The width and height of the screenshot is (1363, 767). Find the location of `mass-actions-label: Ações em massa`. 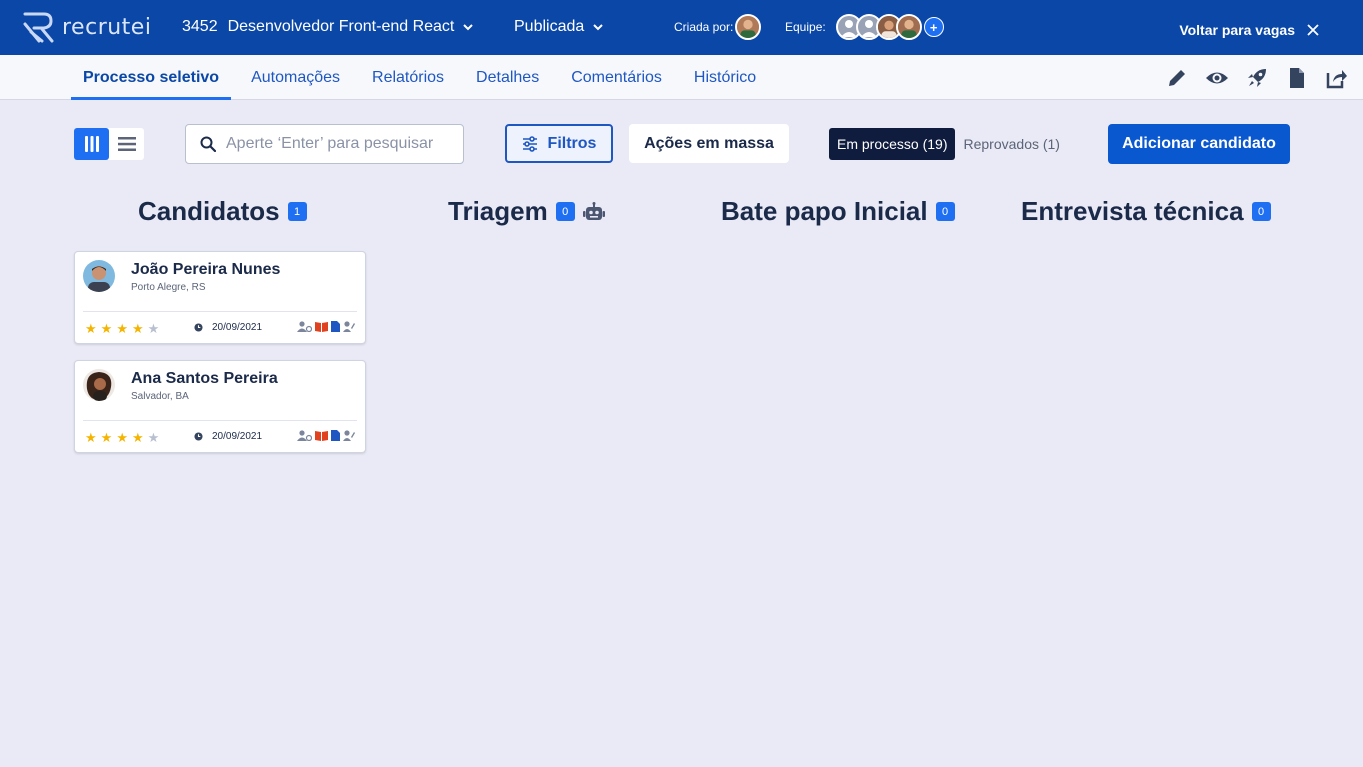

mass-actions-label: Ações em massa is located at coordinates (709, 143).